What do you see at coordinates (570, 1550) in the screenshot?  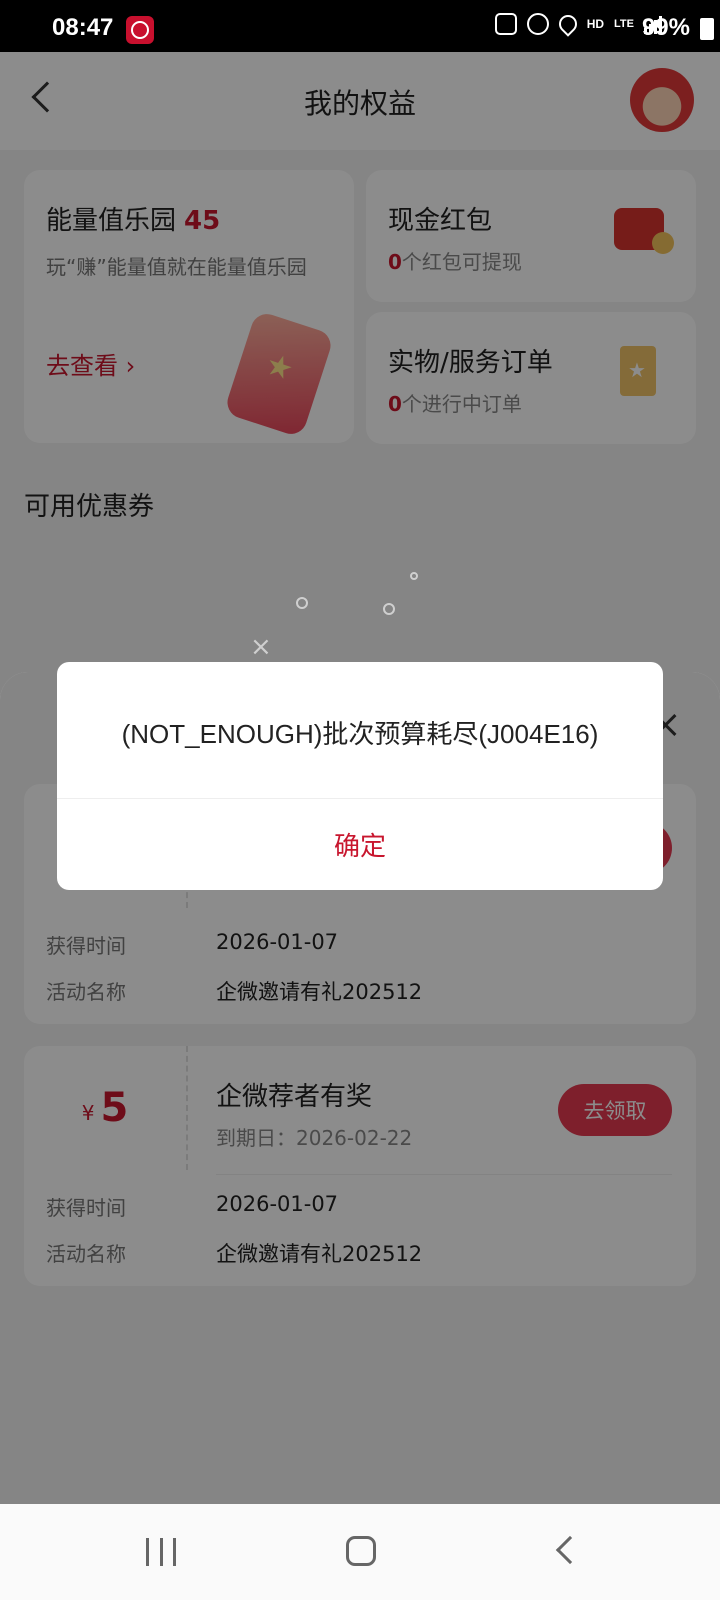 I see `nav-back-icon` at bounding box center [570, 1550].